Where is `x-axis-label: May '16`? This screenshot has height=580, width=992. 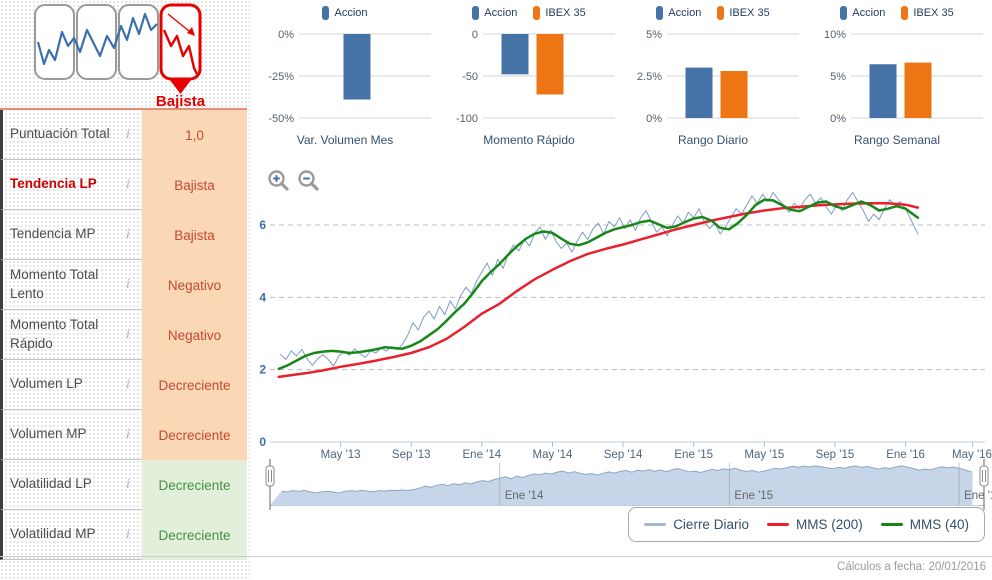
x-axis-label: May '16 is located at coordinates (972, 455).